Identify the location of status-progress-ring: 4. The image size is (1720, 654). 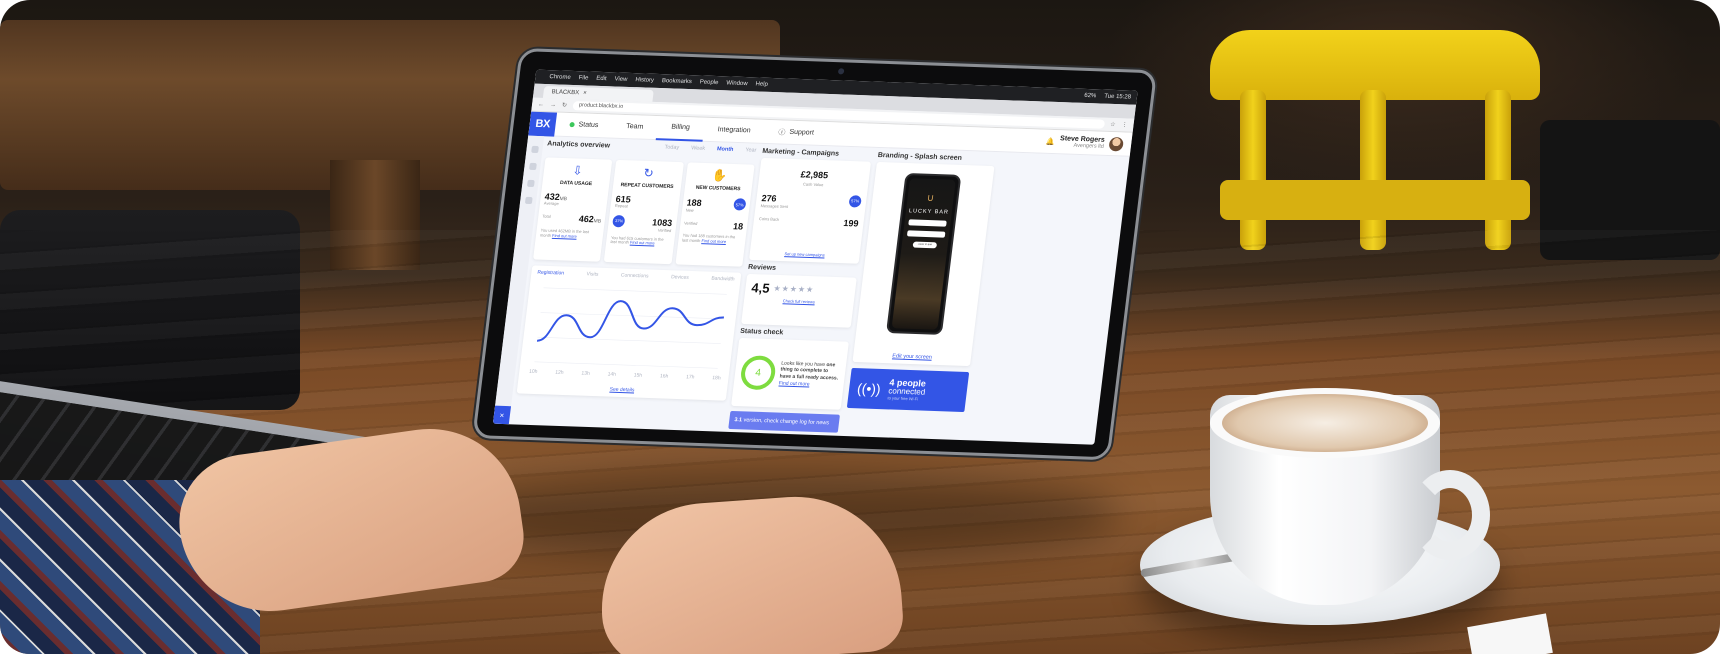
(758, 373).